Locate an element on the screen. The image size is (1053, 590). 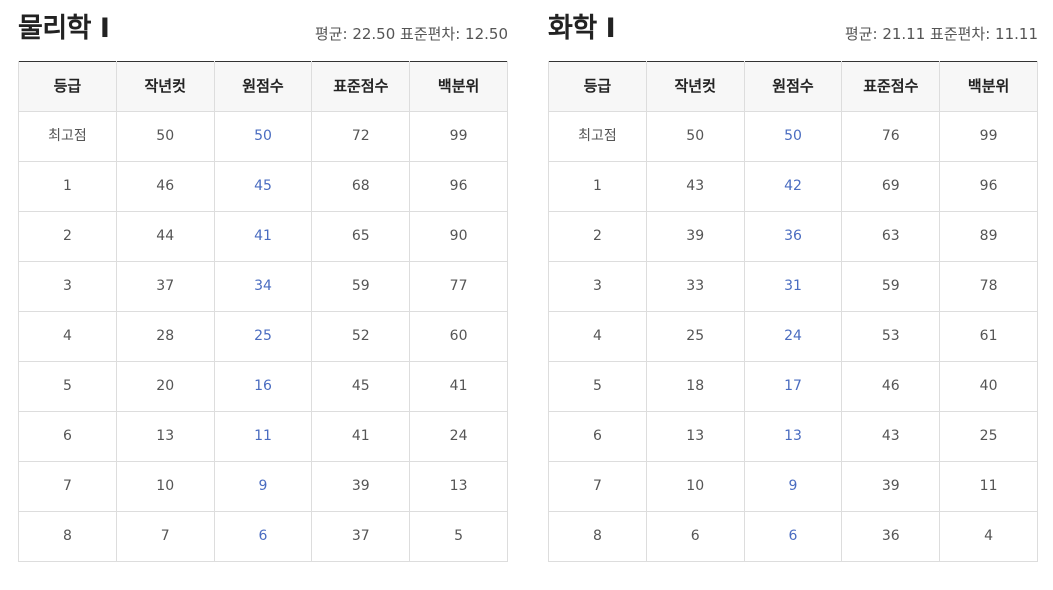
panel-header: 화학 Ⅰ 평균: 21.11 표준편차: 11.11 is located at coordinates (793, 30).